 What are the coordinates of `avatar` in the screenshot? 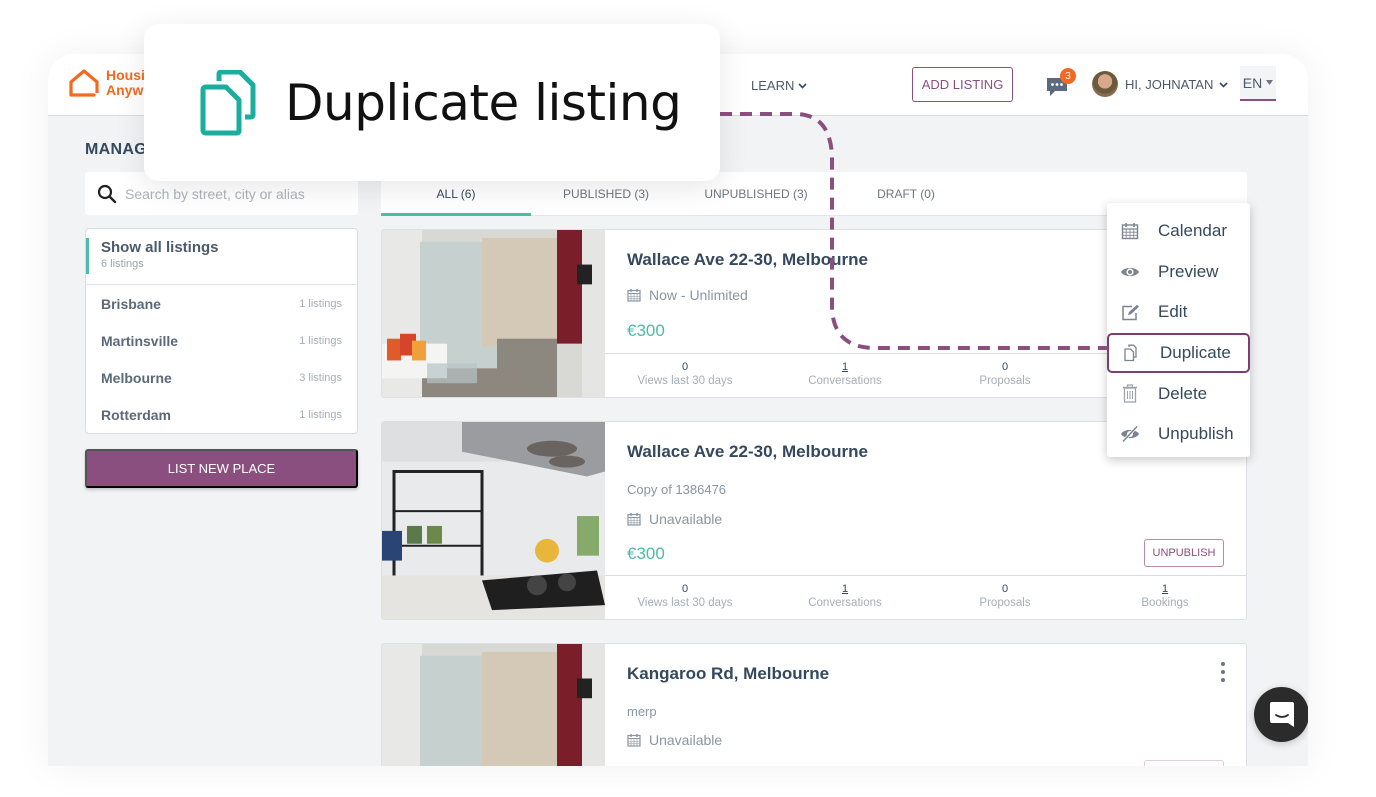 It's located at (1105, 84).